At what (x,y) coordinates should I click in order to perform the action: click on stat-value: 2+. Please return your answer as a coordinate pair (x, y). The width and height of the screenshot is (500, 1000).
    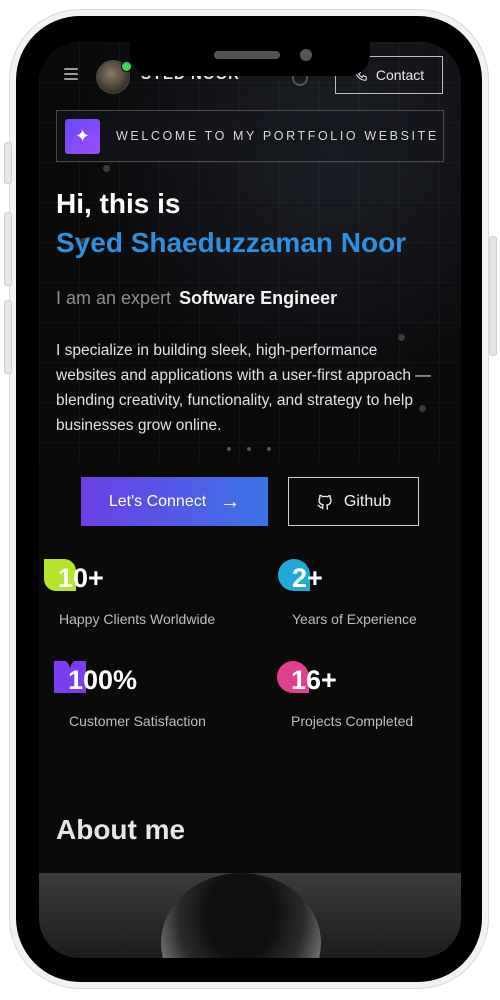
    Looking at the image, I should click on (307, 578).